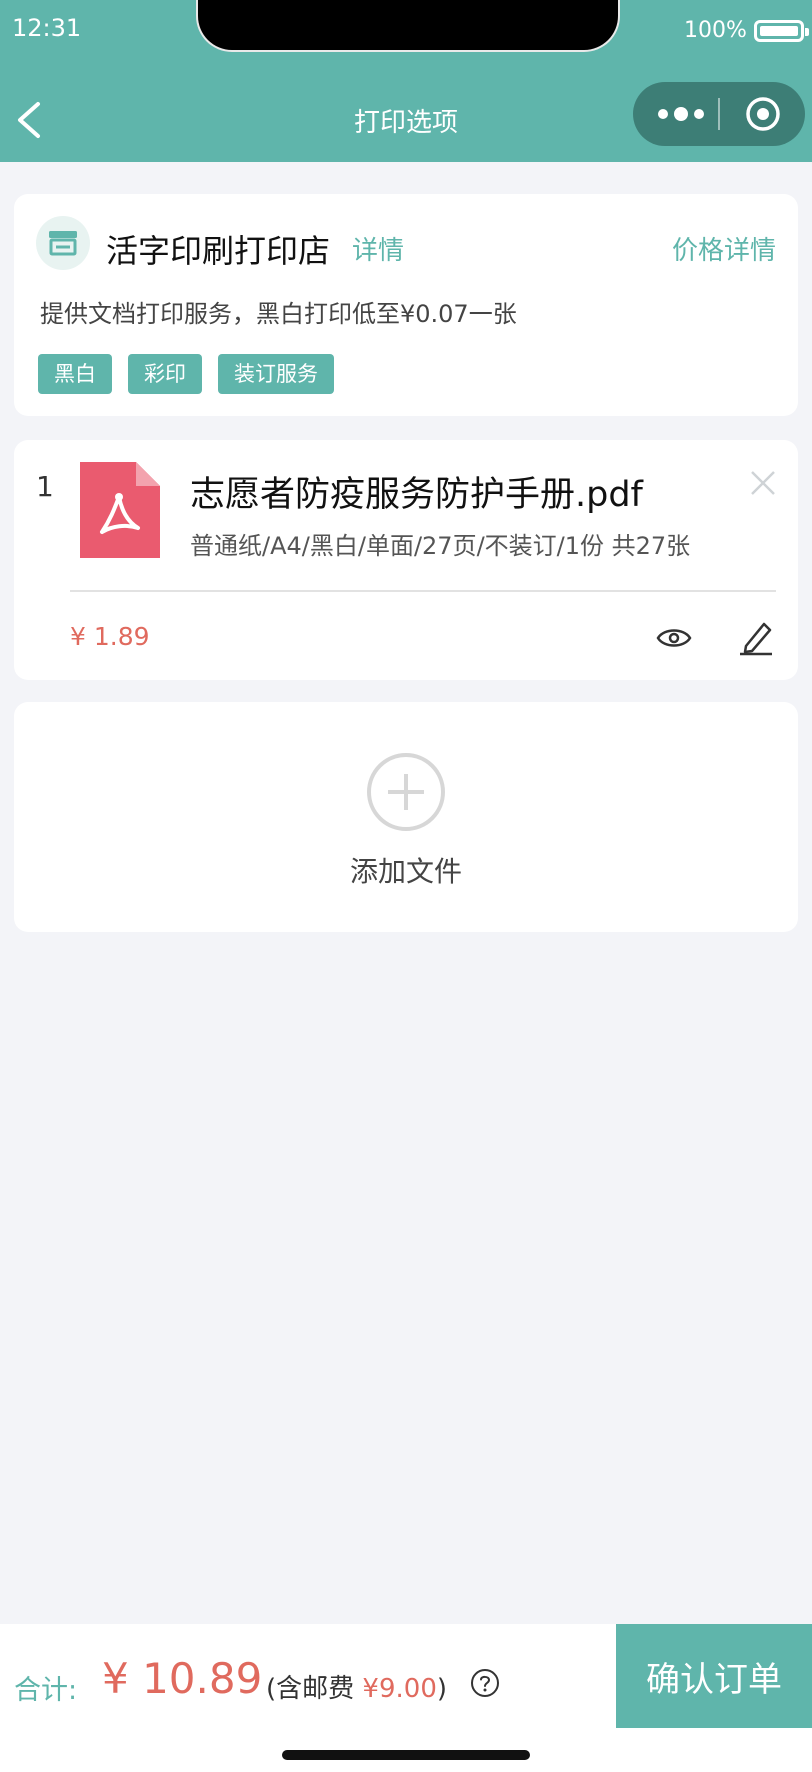 This screenshot has width=812, height=1772. I want to click on file-spec: 普通纸/A4/黑白/单面/27页/不装订/1份 共27张, so click(440, 546).